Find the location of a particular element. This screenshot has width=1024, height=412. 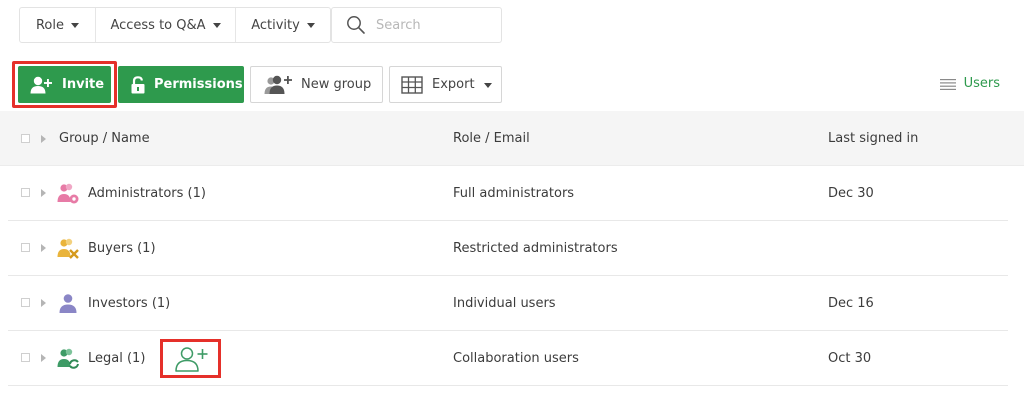

table-row: Investors (1) Individual users Dec 16 is located at coordinates (508, 303).